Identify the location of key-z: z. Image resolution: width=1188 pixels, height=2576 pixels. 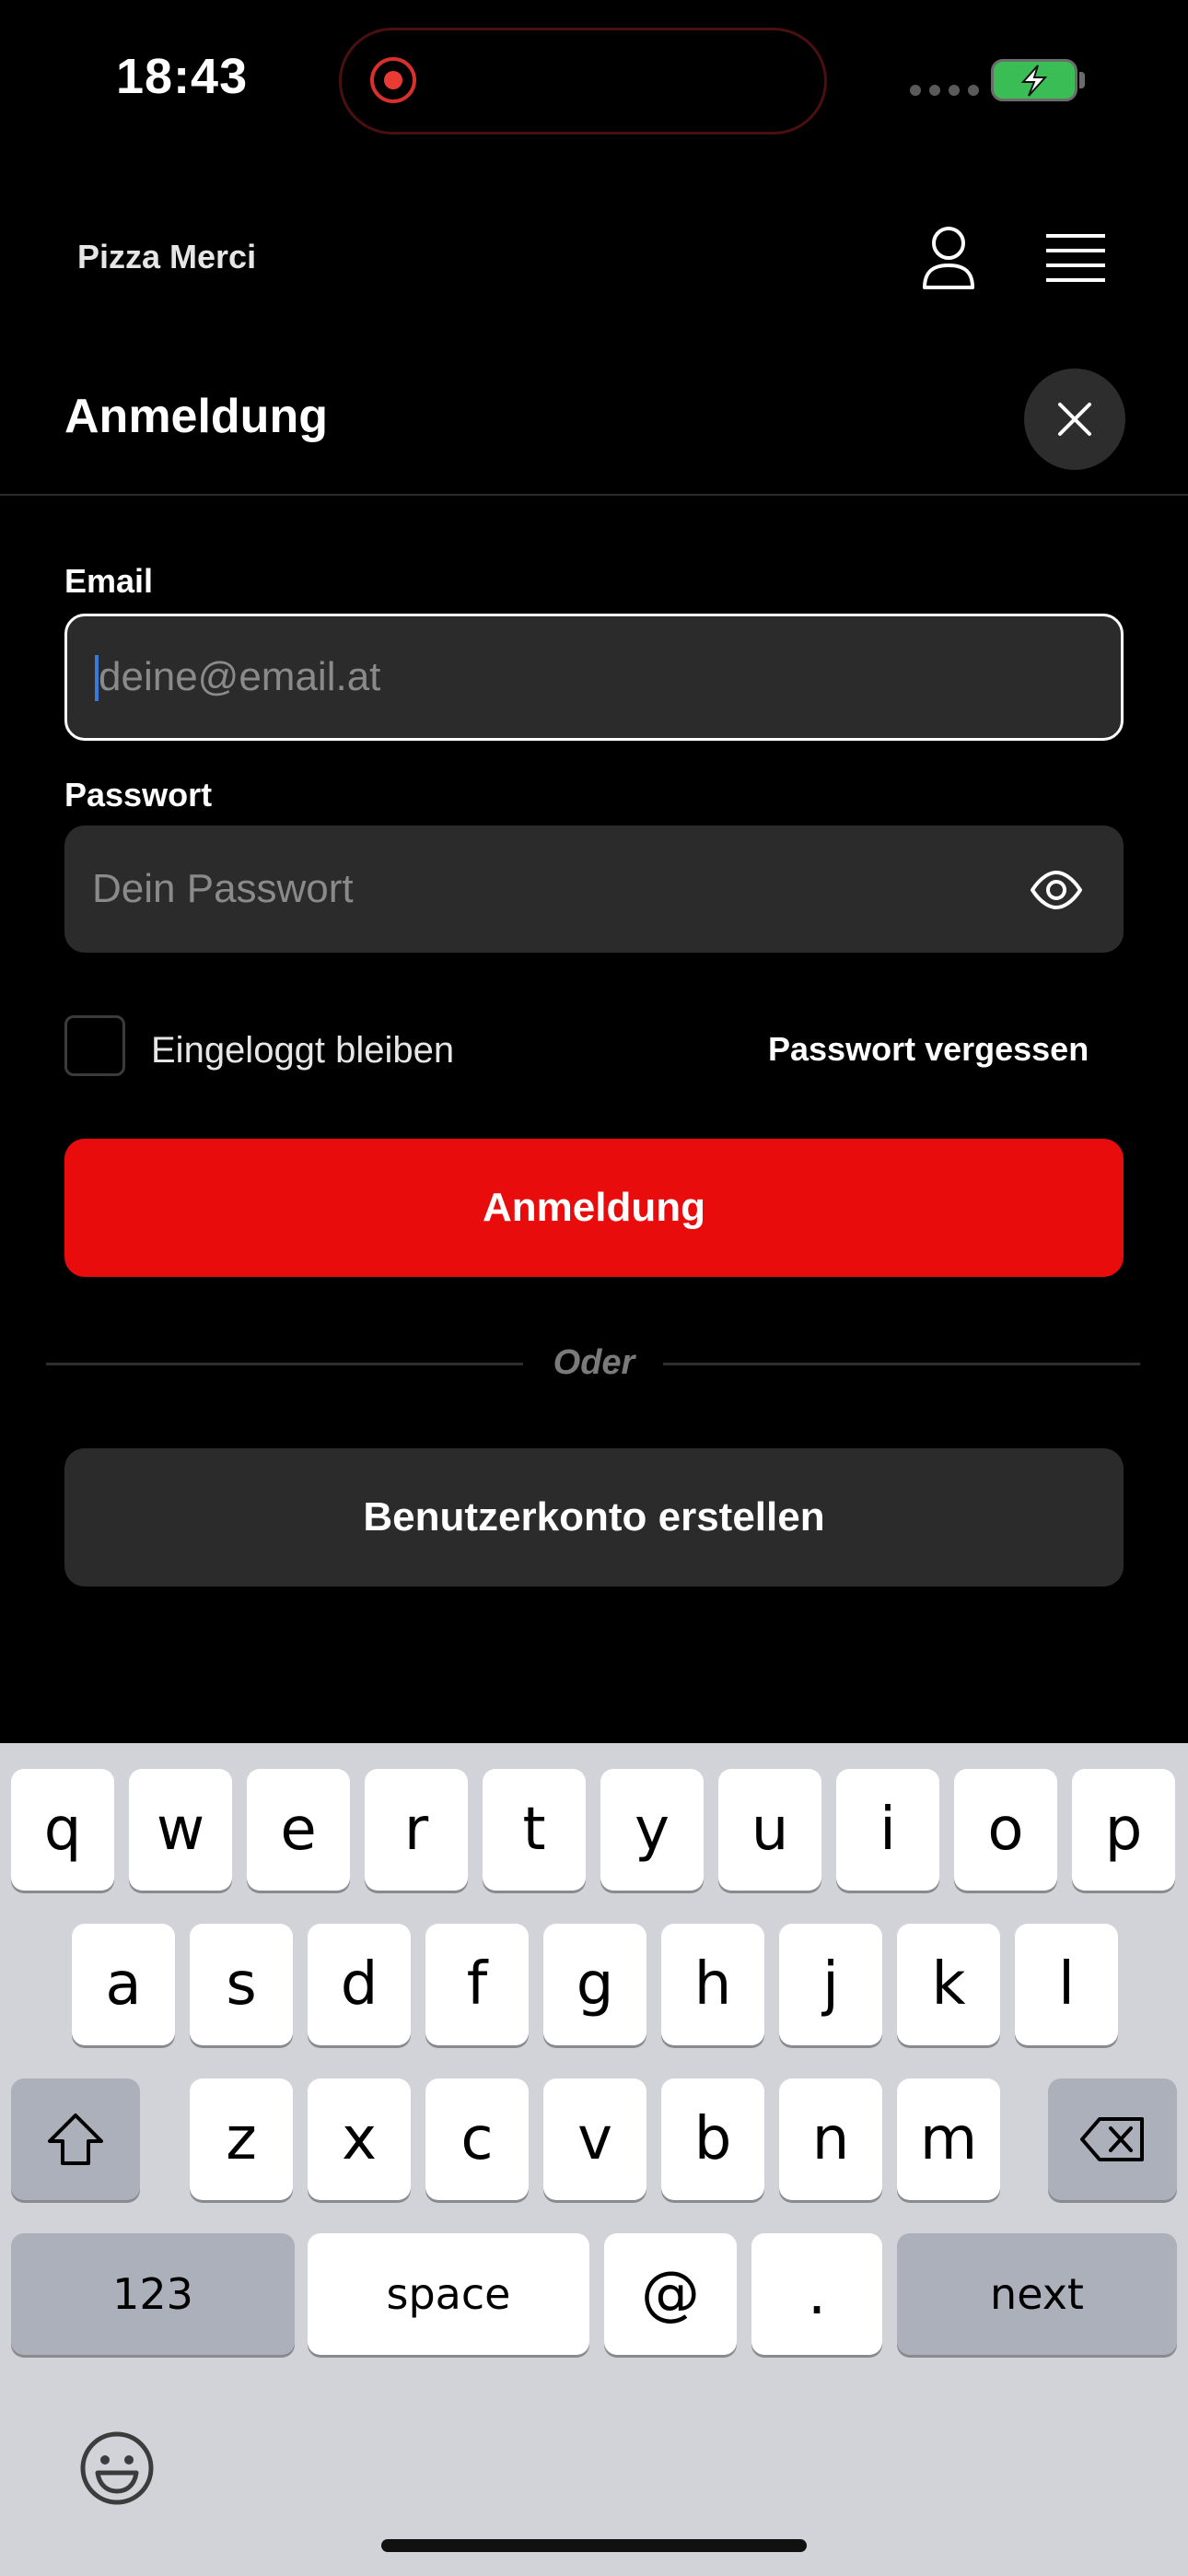
(242, 2139).